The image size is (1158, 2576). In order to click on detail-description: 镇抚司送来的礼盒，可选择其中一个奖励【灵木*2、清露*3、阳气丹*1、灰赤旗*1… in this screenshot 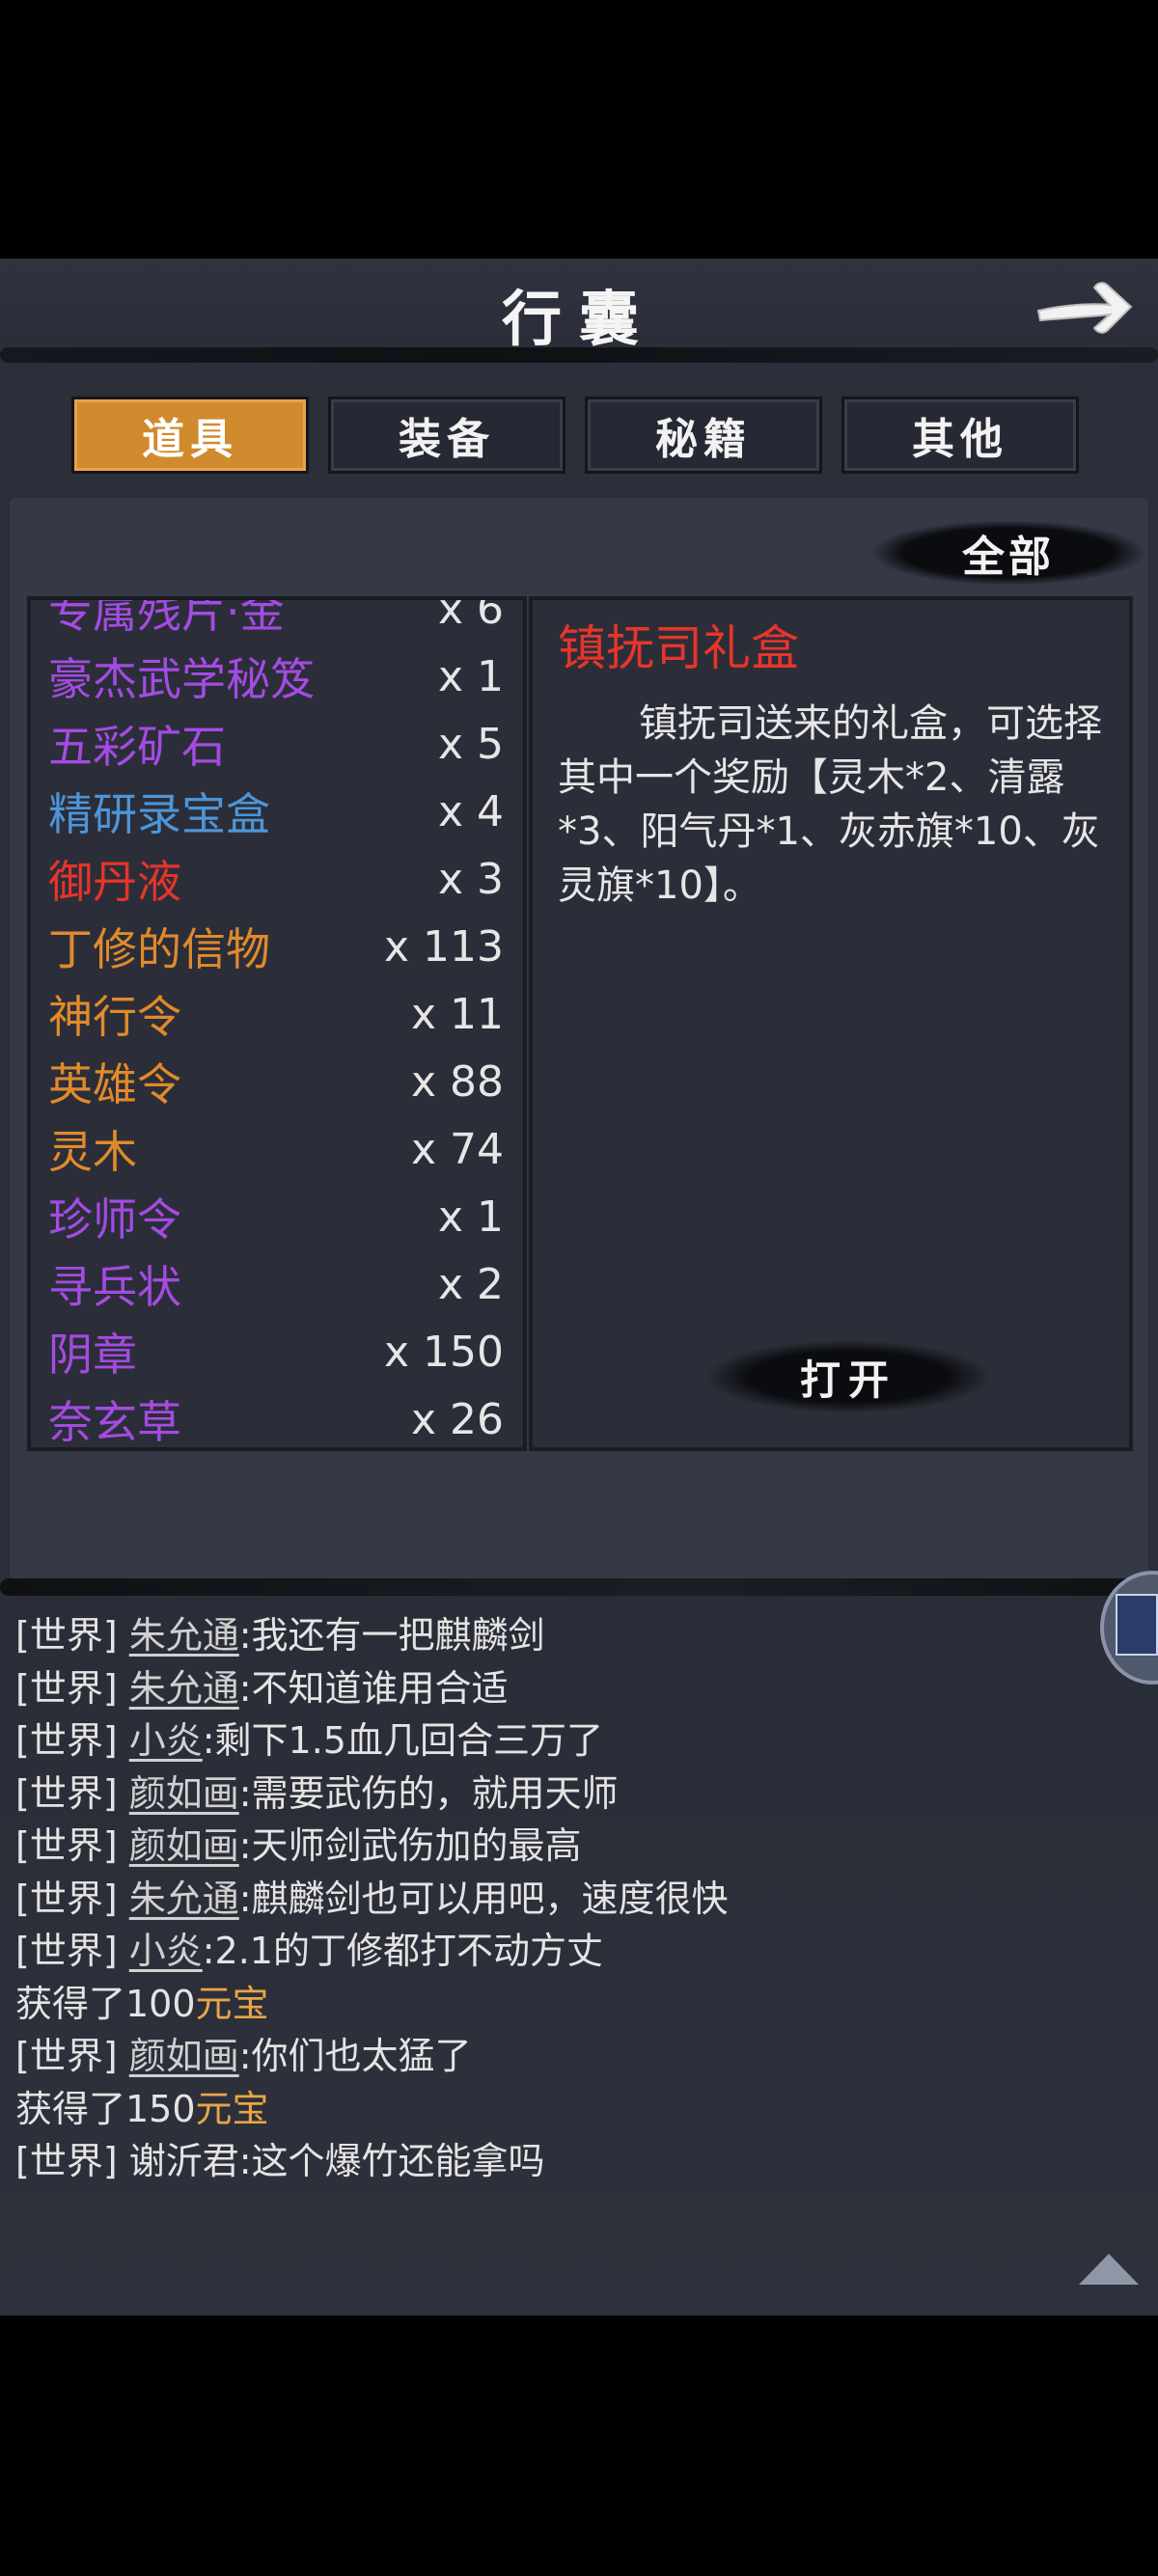, I will do `click(830, 805)`.